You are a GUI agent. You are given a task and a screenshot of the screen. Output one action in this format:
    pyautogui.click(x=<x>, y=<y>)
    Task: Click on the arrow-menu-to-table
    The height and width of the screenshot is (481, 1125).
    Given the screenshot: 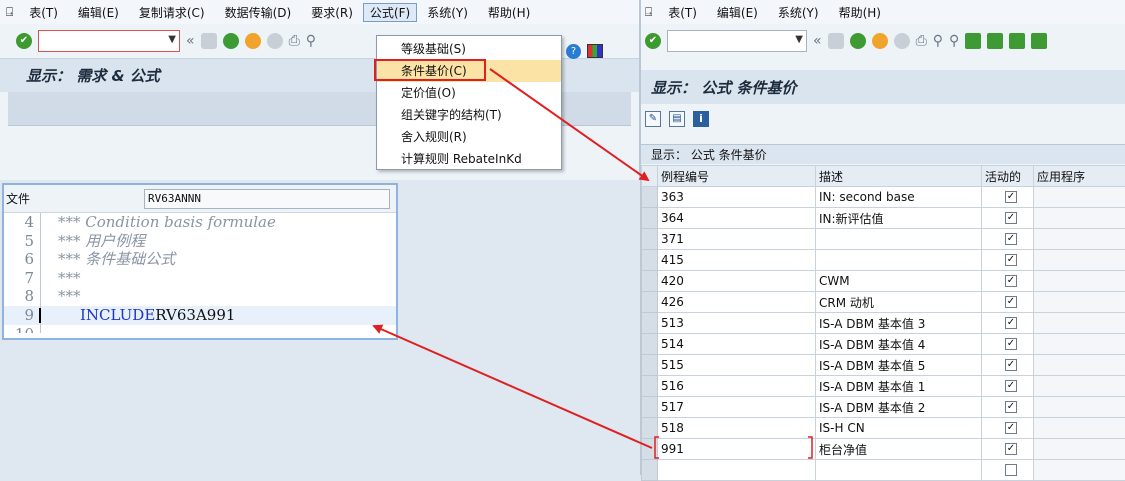 What is the action you would take?
    pyautogui.click(x=569, y=124)
    